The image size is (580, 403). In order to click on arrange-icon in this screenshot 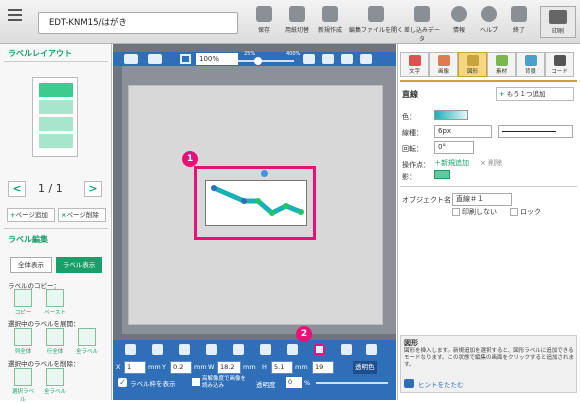, I will do `click(238, 349)`.